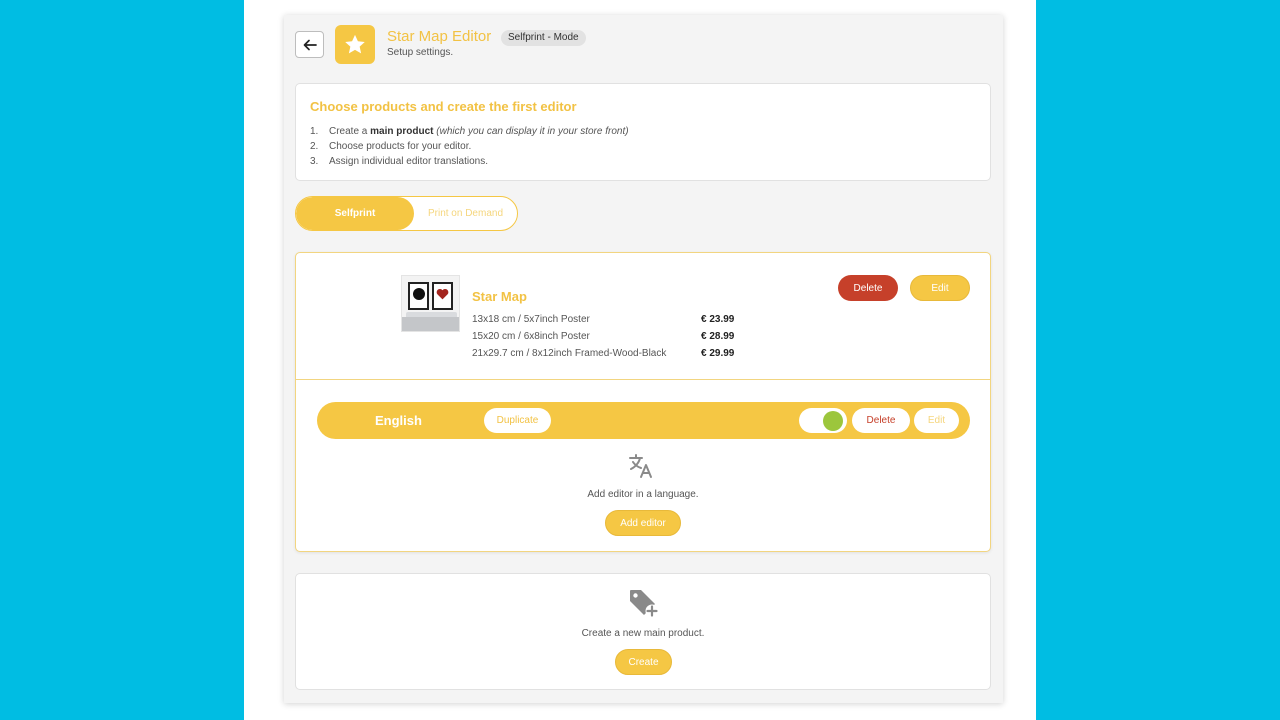 Image resolution: width=1280 pixels, height=720 pixels. What do you see at coordinates (499, 296) in the screenshot?
I see `product-name: Star Map` at bounding box center [499, 296].